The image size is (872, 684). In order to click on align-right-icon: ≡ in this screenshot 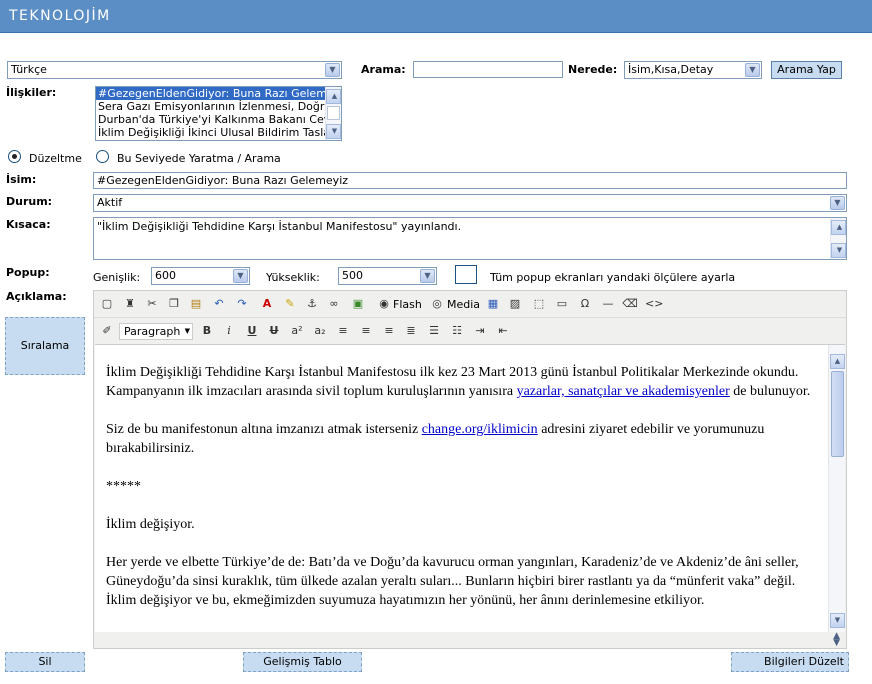, I will do `click(389, 331)`.